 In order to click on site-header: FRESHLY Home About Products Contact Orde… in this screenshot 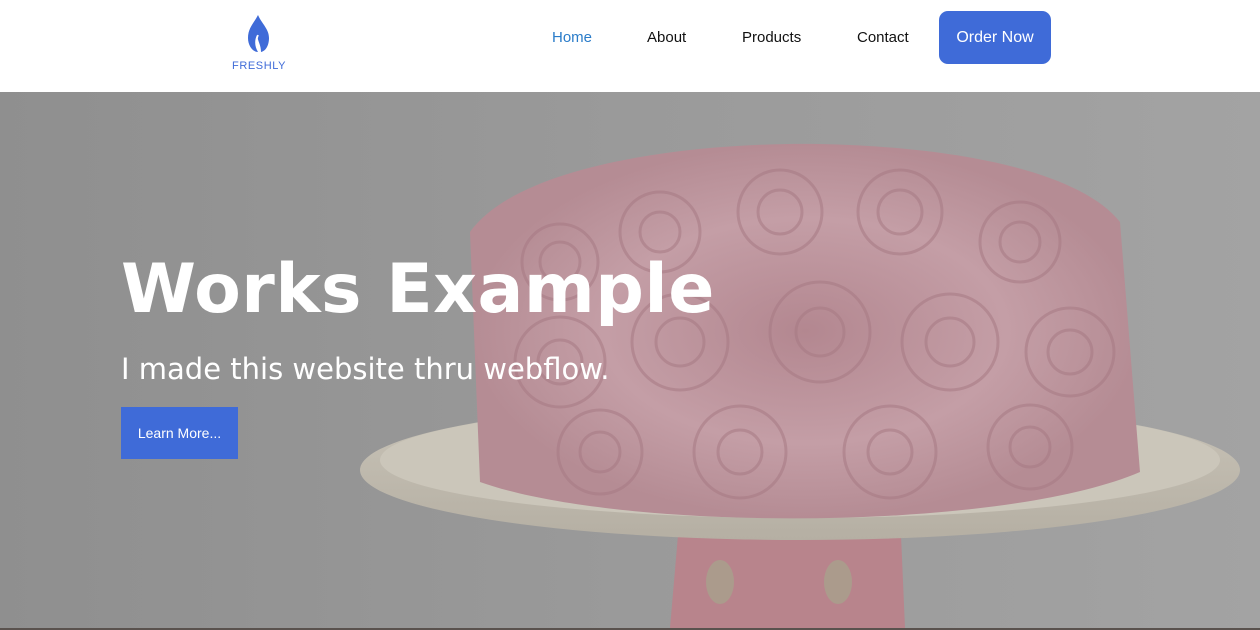, I will do `click(630, 46)`.